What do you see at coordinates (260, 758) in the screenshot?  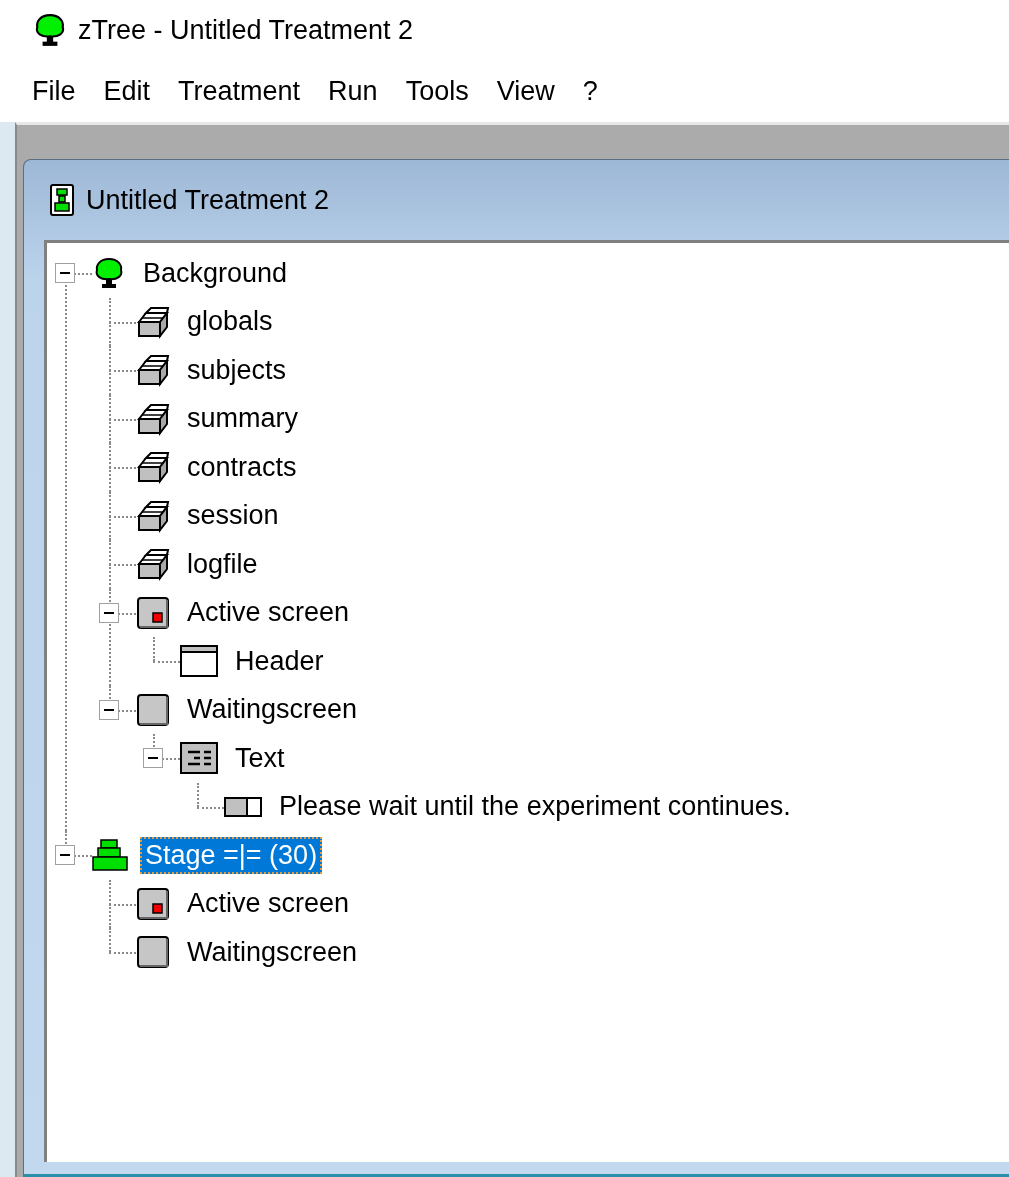 I see `tree-item: Text` at bounding box center [260, 758].